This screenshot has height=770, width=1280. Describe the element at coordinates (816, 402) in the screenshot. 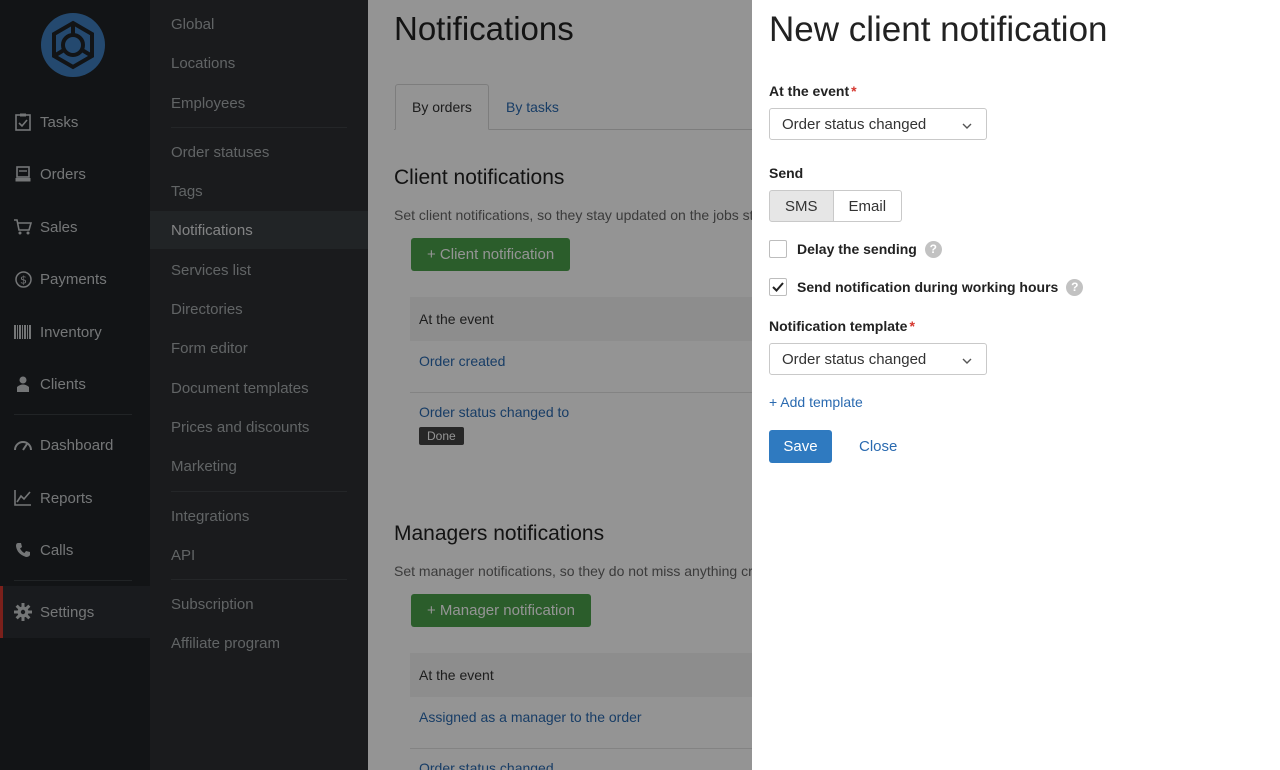

I see `add-template-link: + Add template` at that location.